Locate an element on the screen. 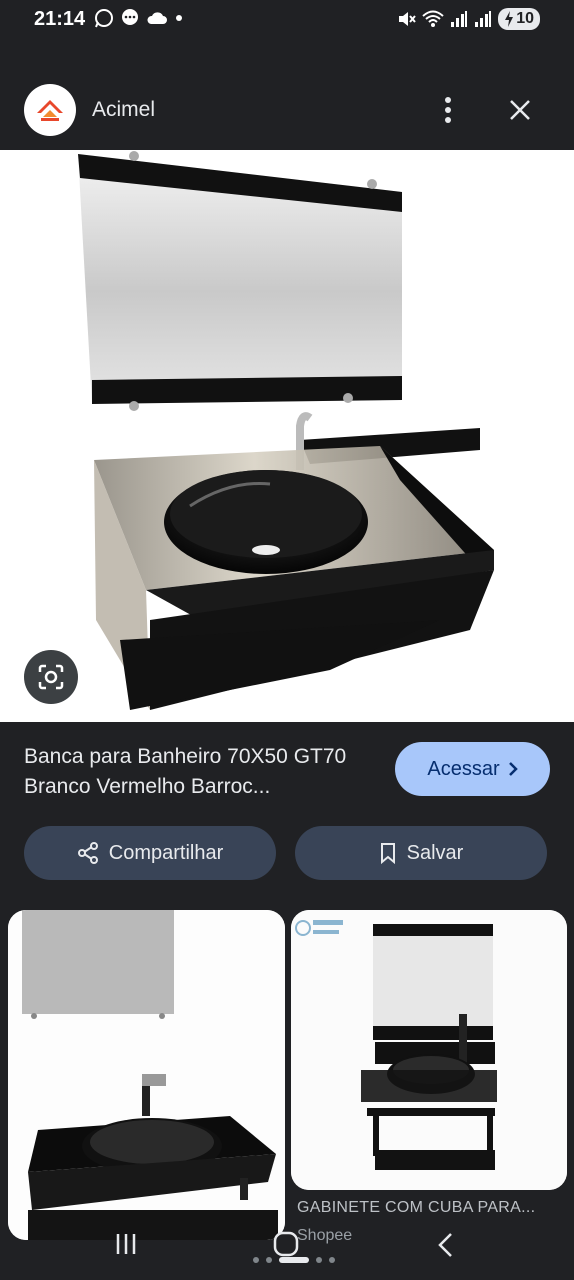  visit-label: Acessar is located at coordinates (463, 768).